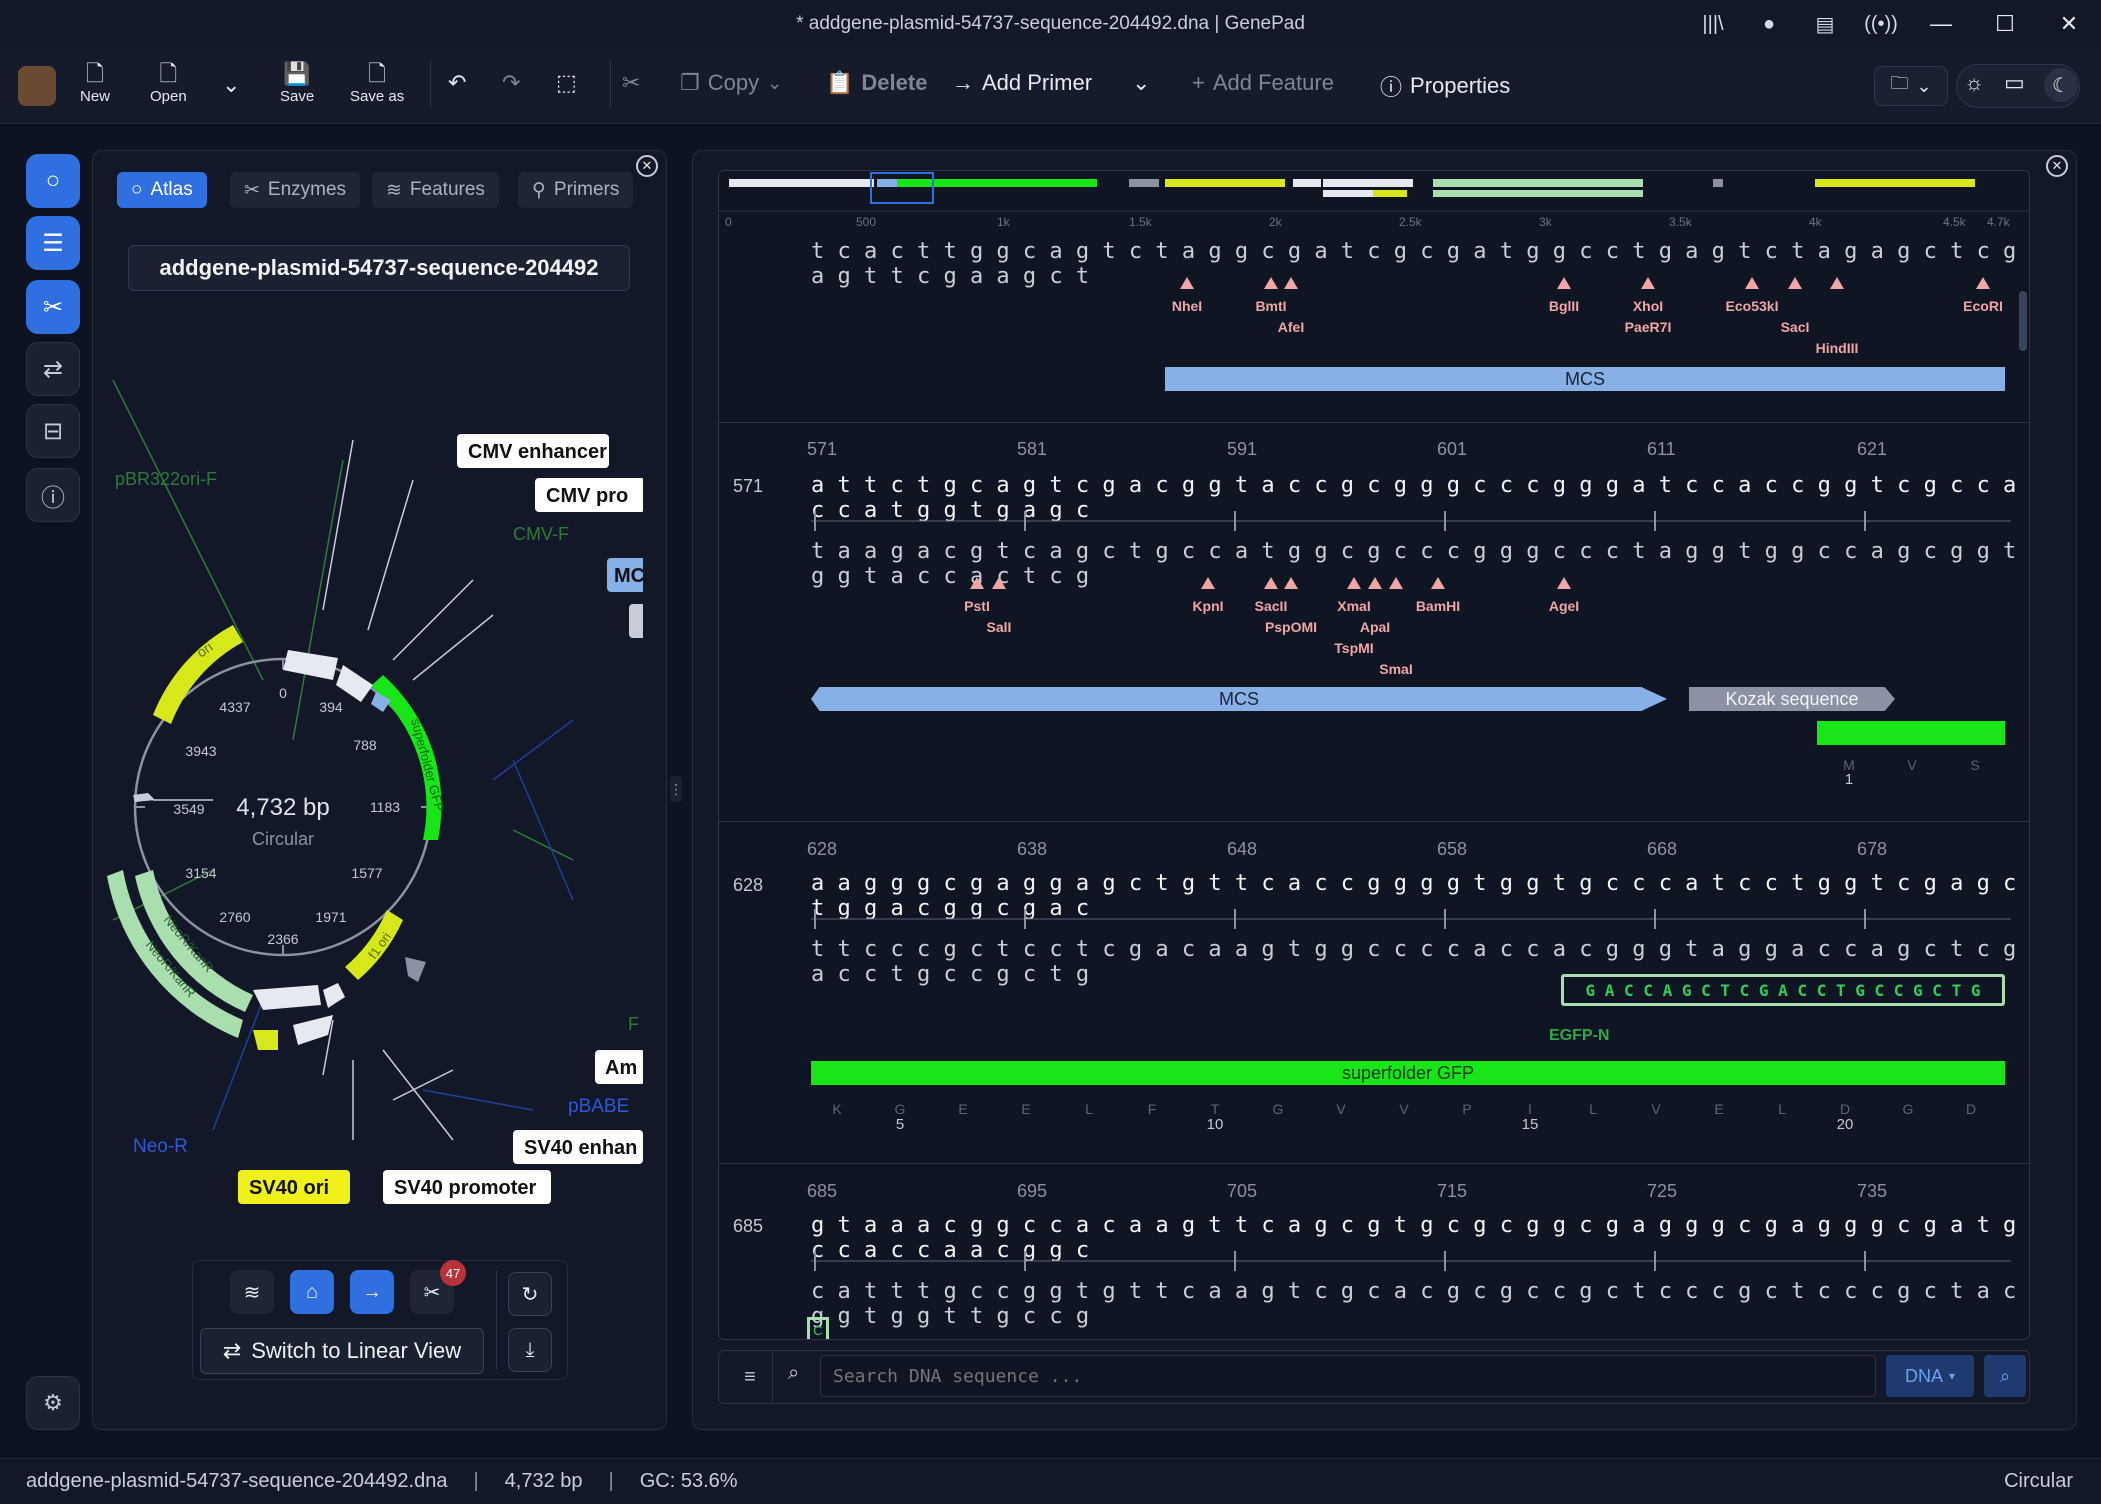 The width and height of the screenshot is (2101, 1504). What do you see at coordinates (310, 665) in the screenshot?
I see `cmv-enhancer-arc` at bounding box center [310, 665].